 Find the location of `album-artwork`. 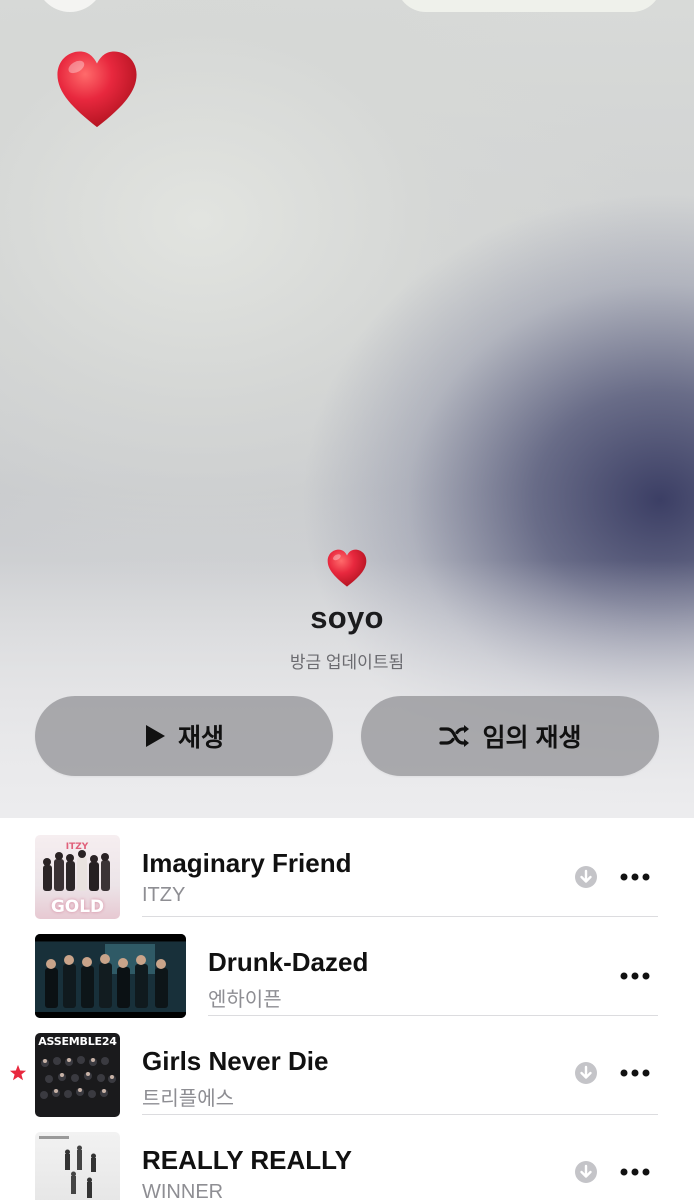

album-artwork is located at coordinates (77, 1166).